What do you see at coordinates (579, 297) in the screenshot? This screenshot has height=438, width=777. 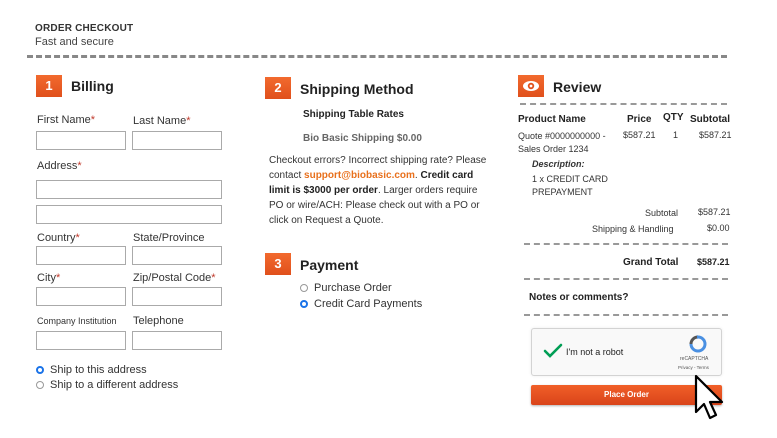 I see `comments-label: Notes or comments?` at bounding box center [579, 297].